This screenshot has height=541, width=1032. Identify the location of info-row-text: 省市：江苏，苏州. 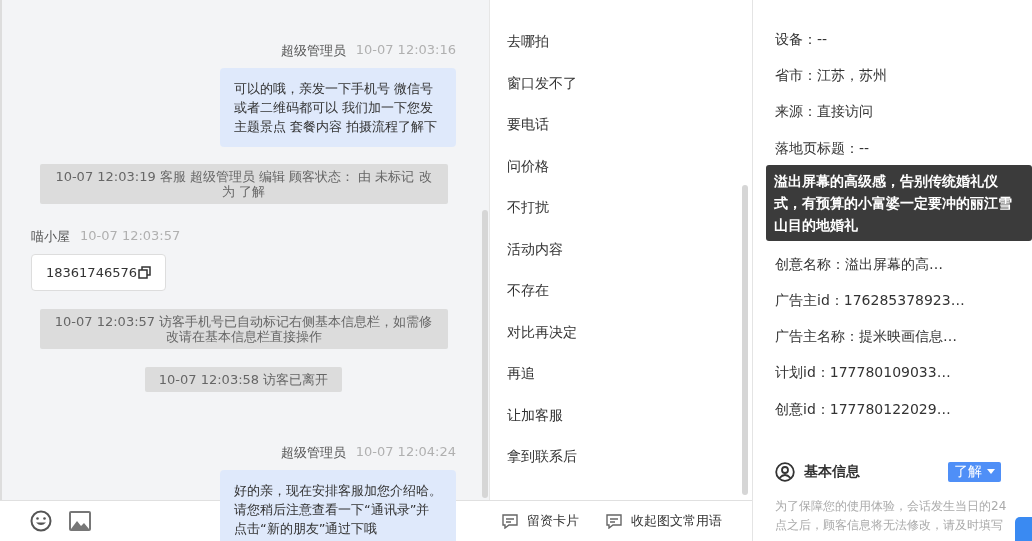
(831, 76).